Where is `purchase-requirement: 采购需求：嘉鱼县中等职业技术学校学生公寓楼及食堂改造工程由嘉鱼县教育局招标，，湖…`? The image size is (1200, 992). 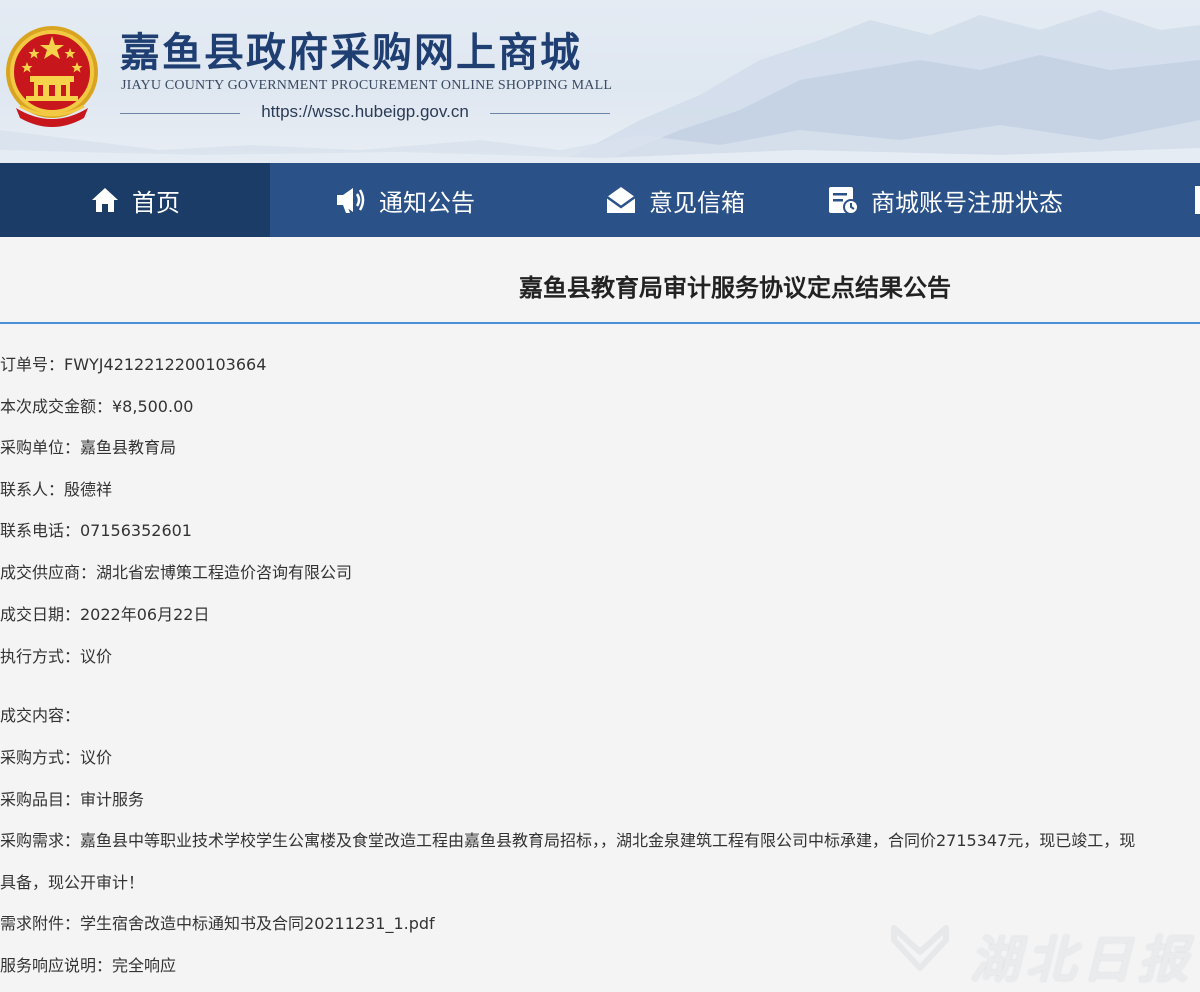 purchase-requirement: 采购需求：嘉鱼县中等职业技术学校学生公寓楼及食堂改造工程由嘉鱼县教育局招标，，湖… is located at coordinates (568, 840).